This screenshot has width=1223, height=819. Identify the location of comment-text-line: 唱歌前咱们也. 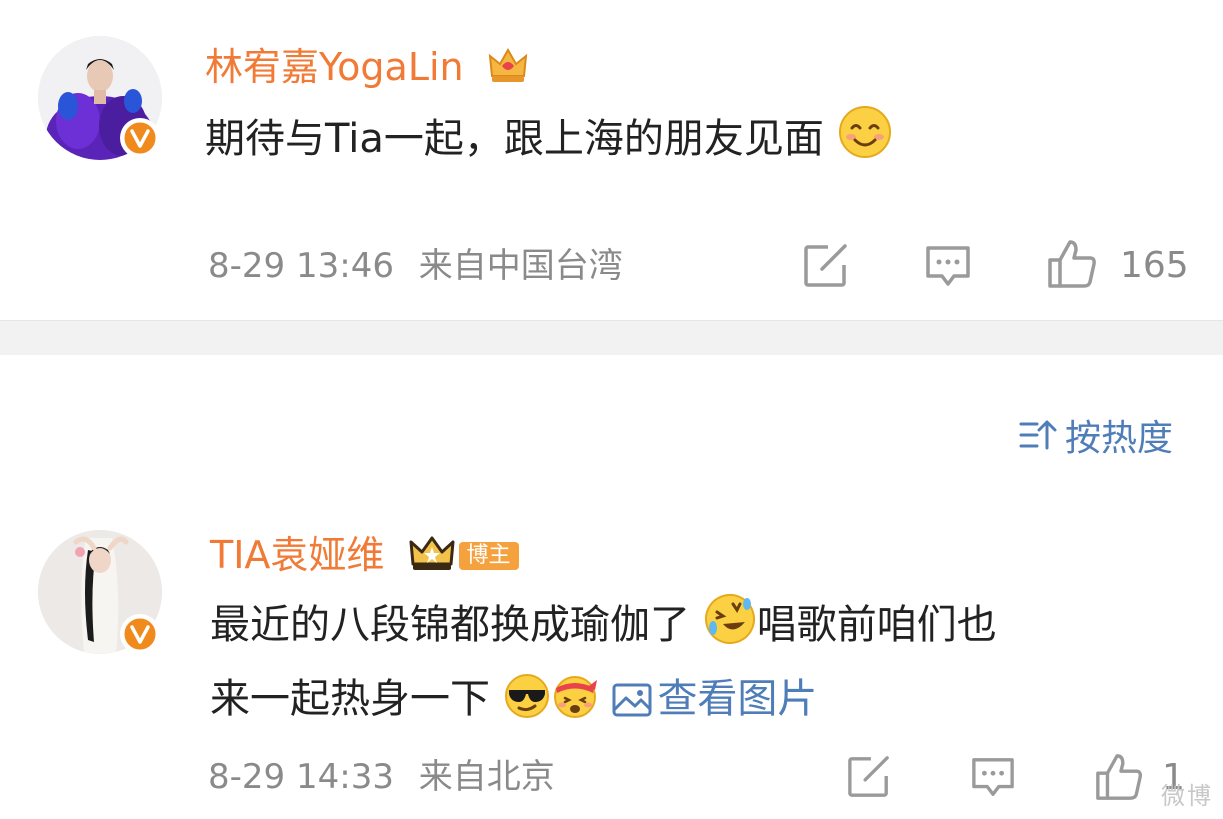
(876, 625).